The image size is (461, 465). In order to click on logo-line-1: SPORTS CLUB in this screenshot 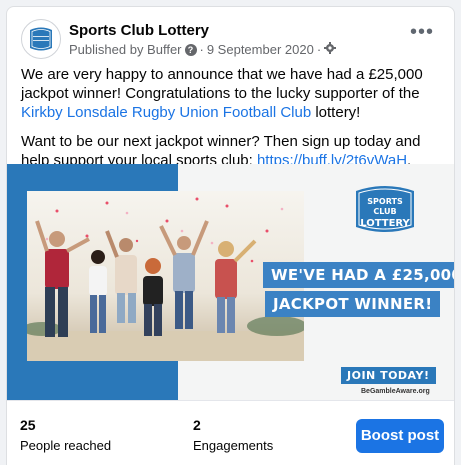, I will do `click(385, 206)`.